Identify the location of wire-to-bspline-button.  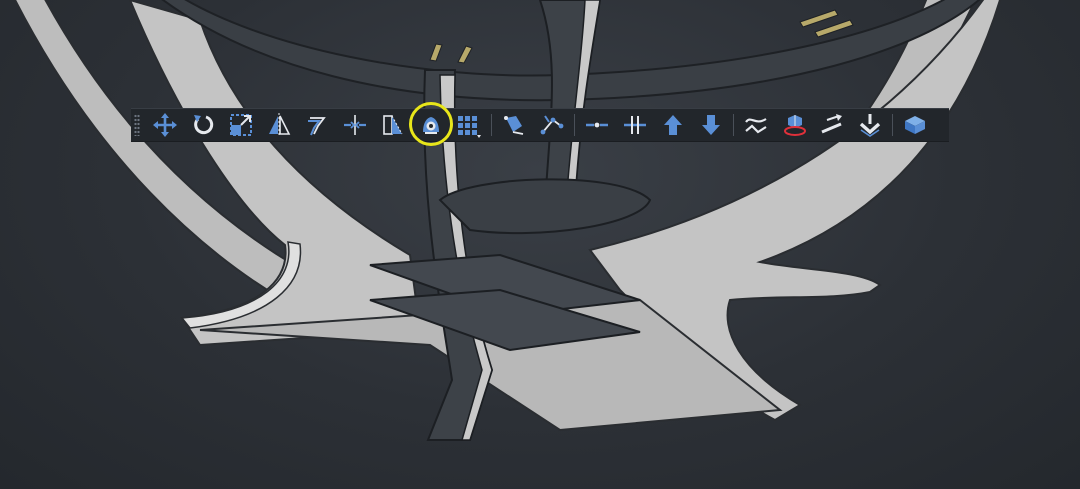
(756, 125).